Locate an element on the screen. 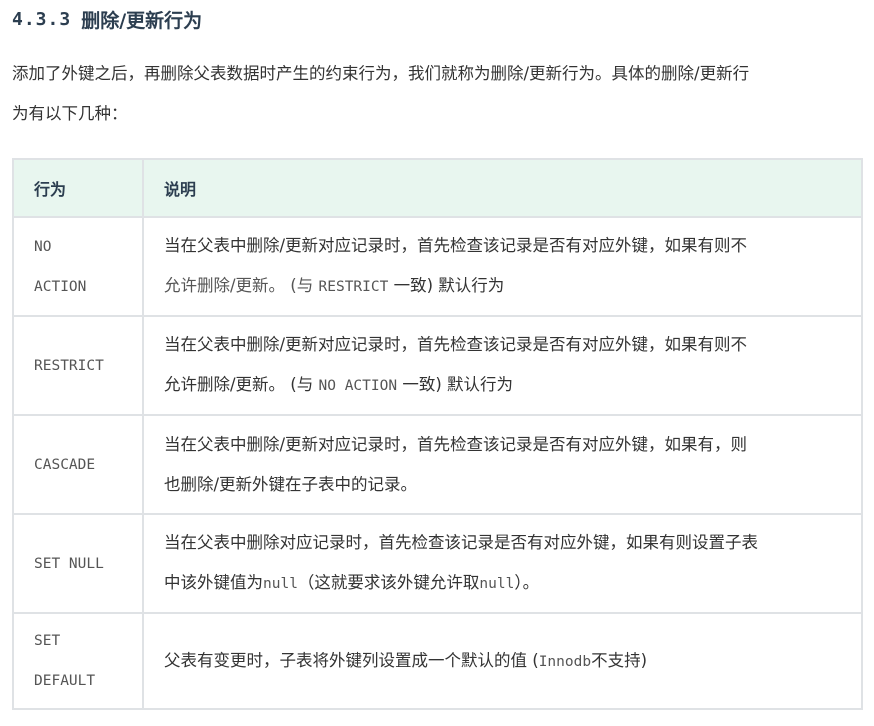  table-header-row: 行为 说明 is located at coordinates (437, 188).